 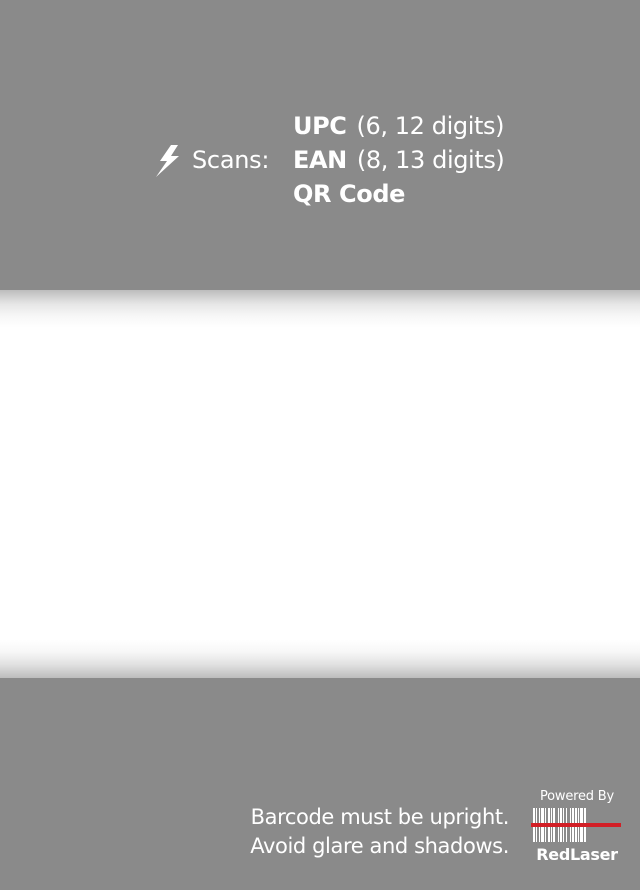 I want to click on format-ean: EAN (8, 13 digits), so click(x=399, y=160).